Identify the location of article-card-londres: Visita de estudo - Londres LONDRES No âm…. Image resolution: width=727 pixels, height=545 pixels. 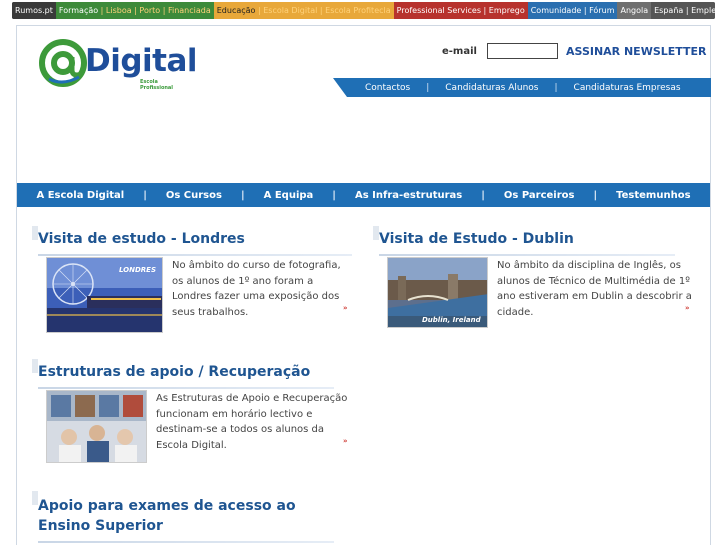
(192, 286).